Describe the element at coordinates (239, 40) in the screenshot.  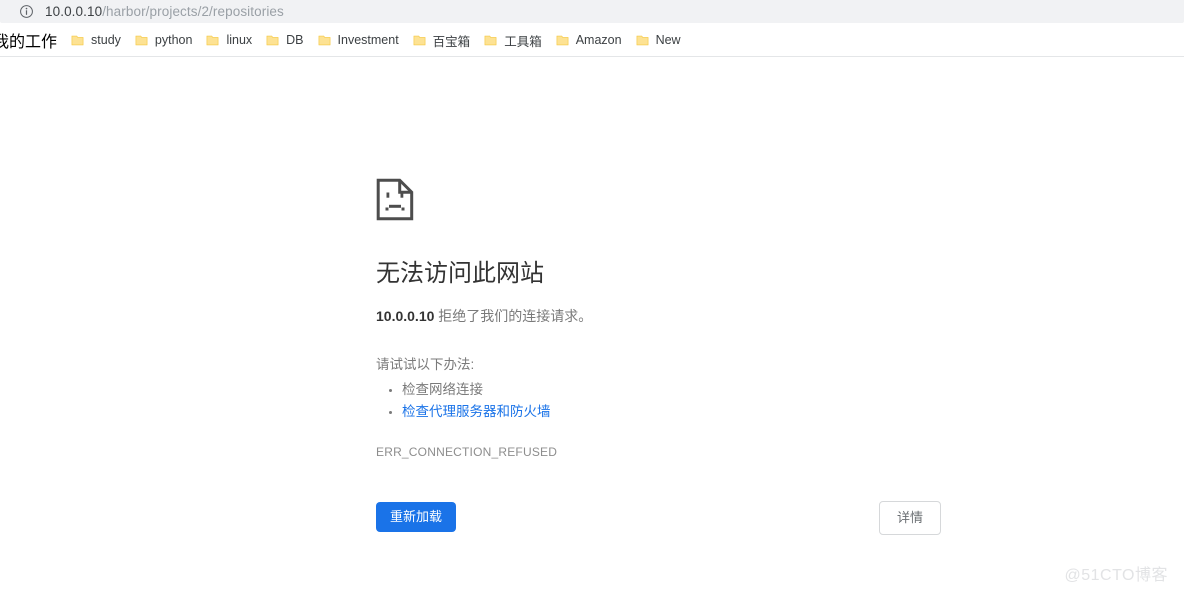
I see `bookmark-label: linux` at that location.